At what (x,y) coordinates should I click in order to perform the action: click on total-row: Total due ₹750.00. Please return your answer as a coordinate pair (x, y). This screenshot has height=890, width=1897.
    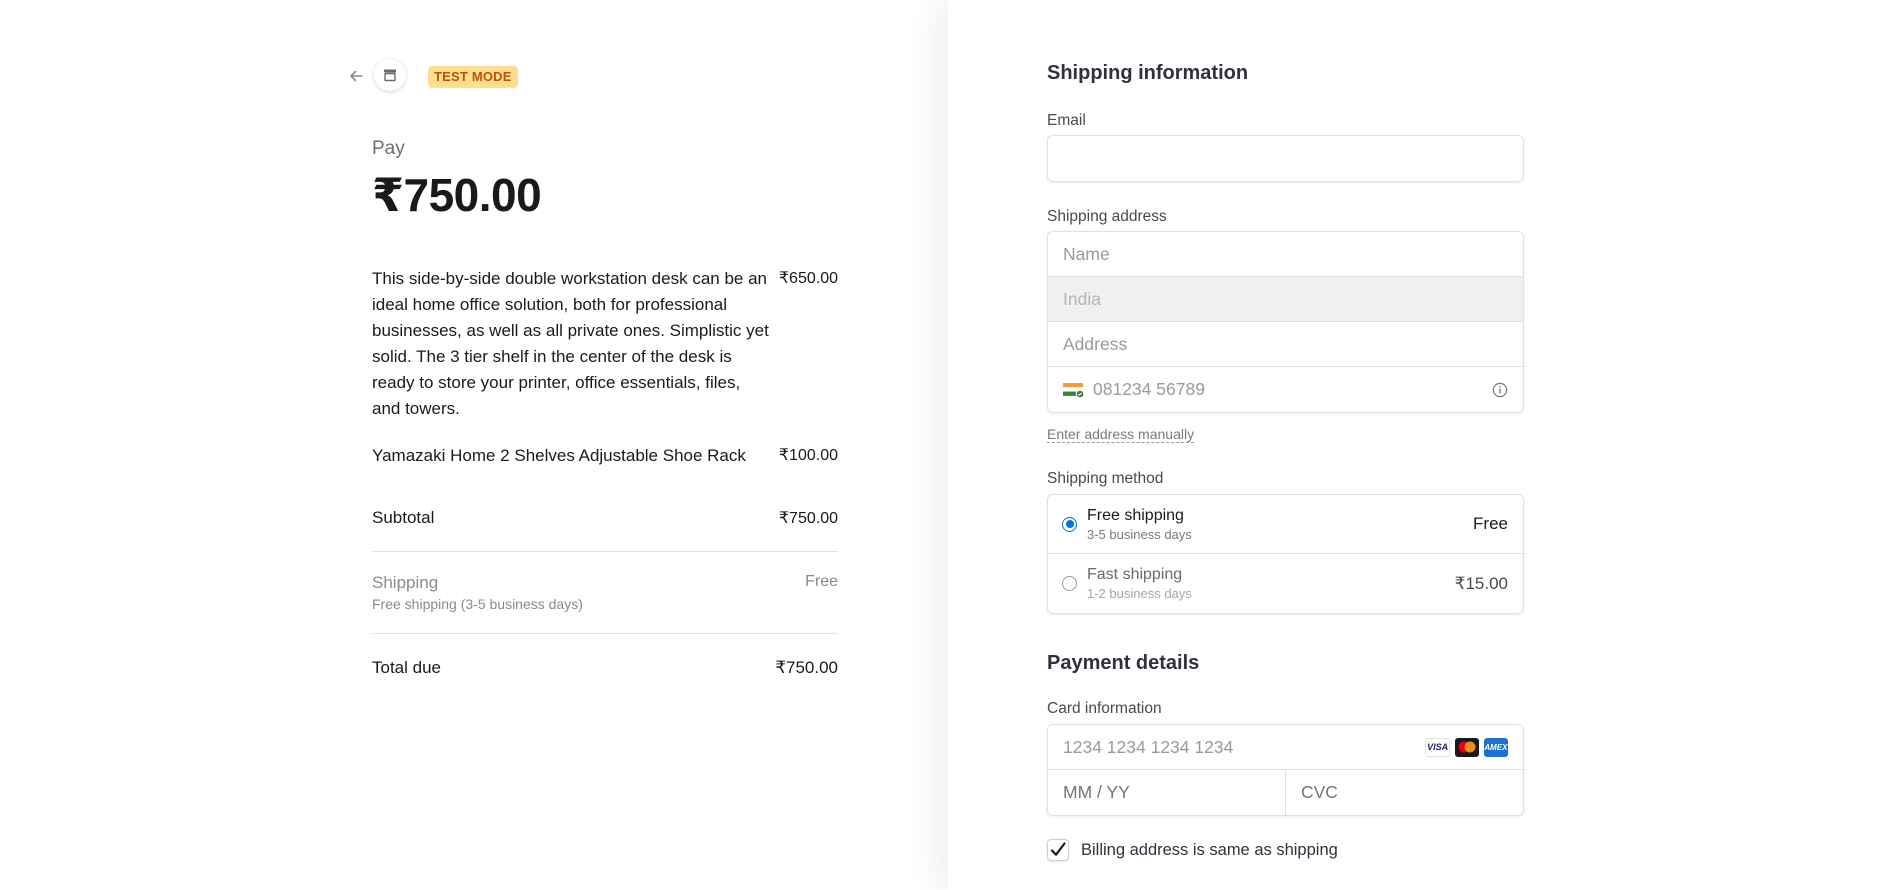
    Looking at the image, I should click on (605, 668).